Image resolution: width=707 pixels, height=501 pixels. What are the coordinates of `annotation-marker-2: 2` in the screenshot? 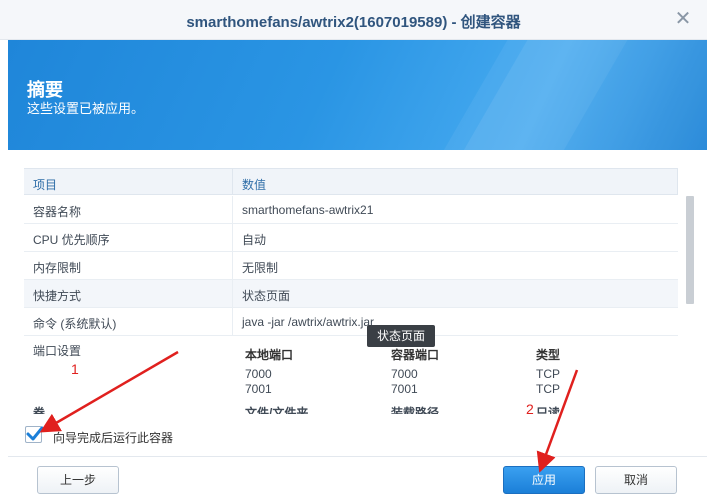 It's located at (530, 409).